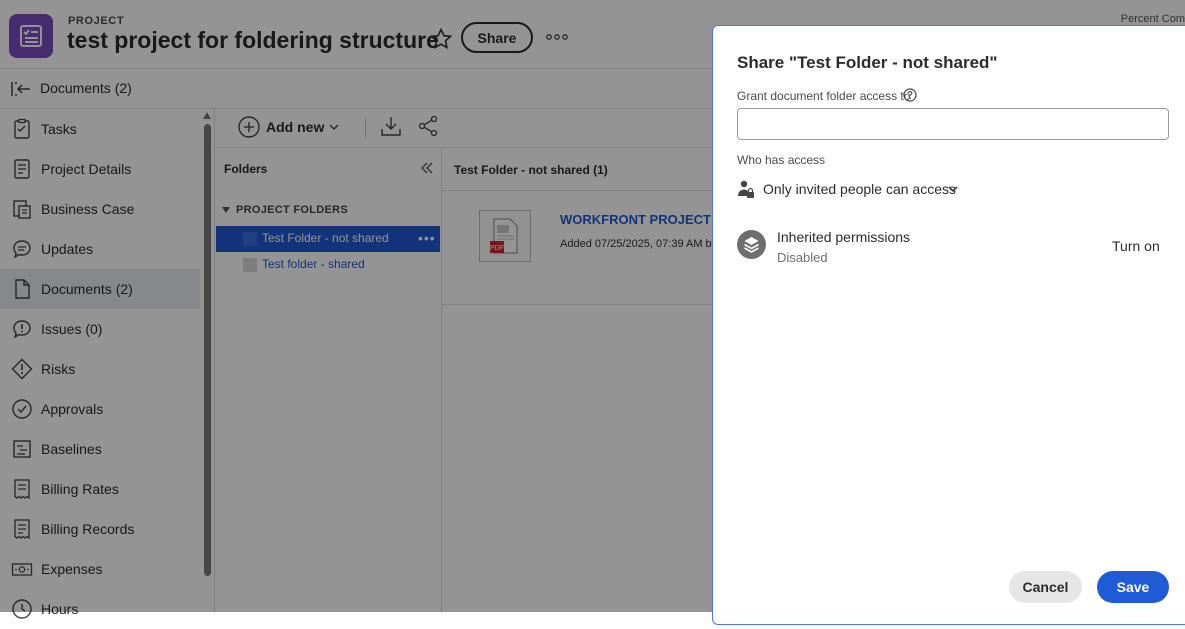  Describe the element at coordinates (824, 96) in the screenshot. I see `grant-access-label: Grant document folder access to` at that location.